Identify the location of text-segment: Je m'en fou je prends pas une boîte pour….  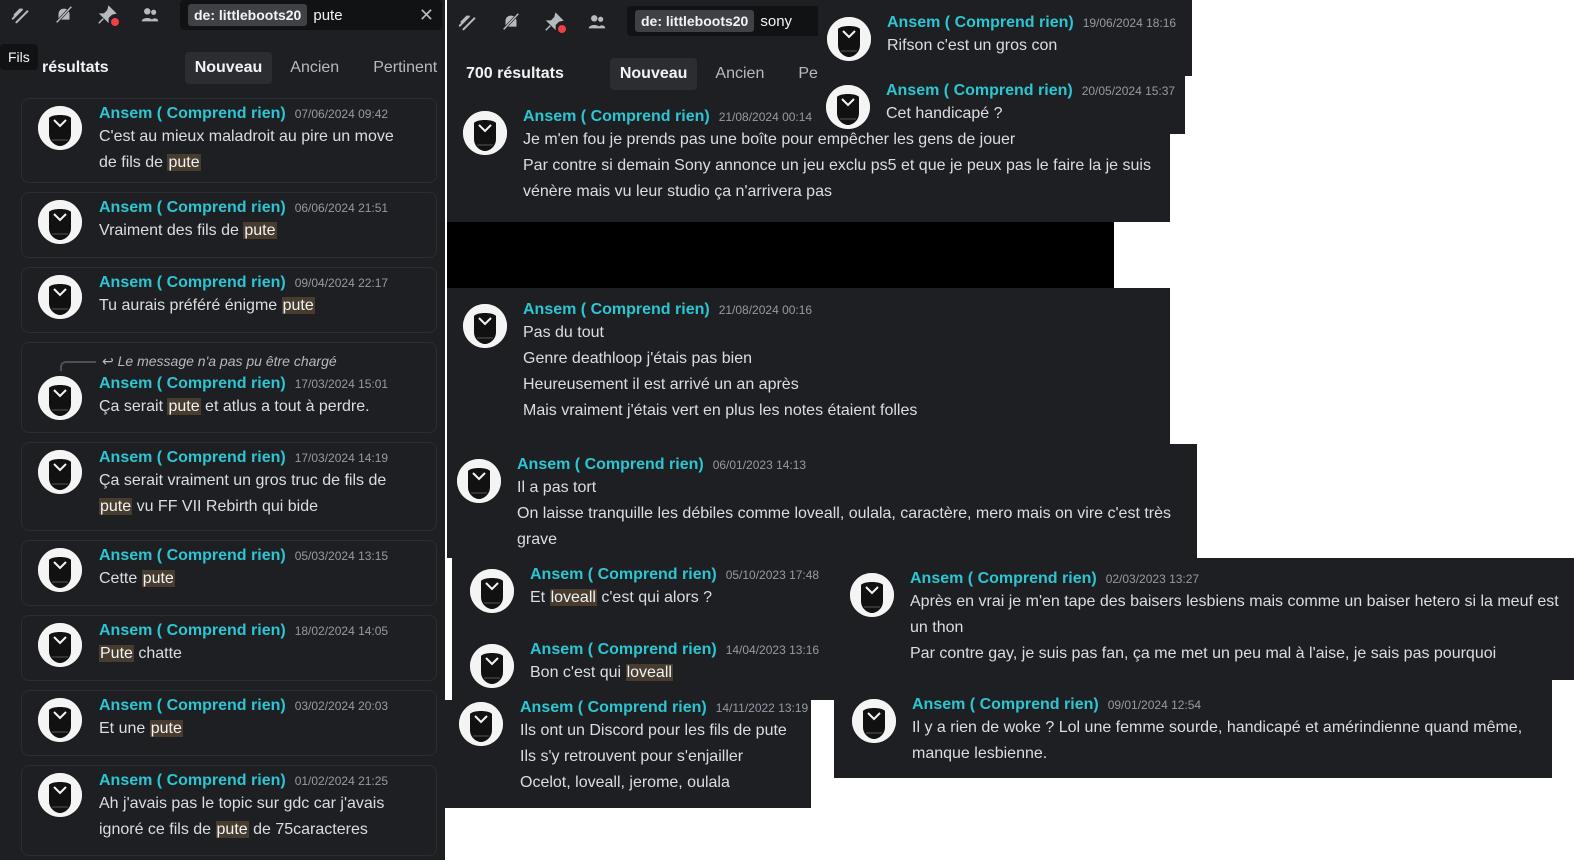
(769, 139).